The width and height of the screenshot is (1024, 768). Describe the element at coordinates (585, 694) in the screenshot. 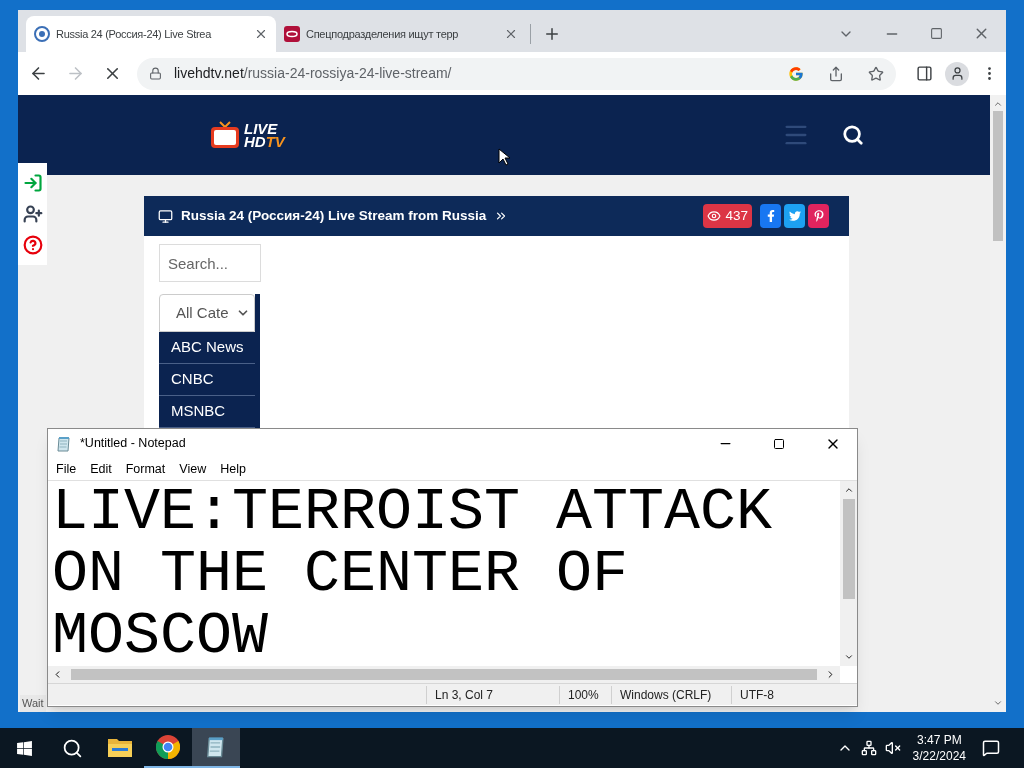

I see `status-field: 100%` at that location.